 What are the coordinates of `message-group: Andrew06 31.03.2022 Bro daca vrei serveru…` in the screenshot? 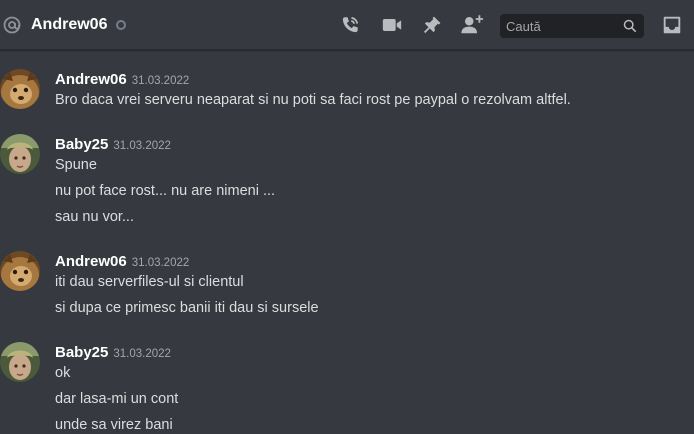 It's located at (347, 91).